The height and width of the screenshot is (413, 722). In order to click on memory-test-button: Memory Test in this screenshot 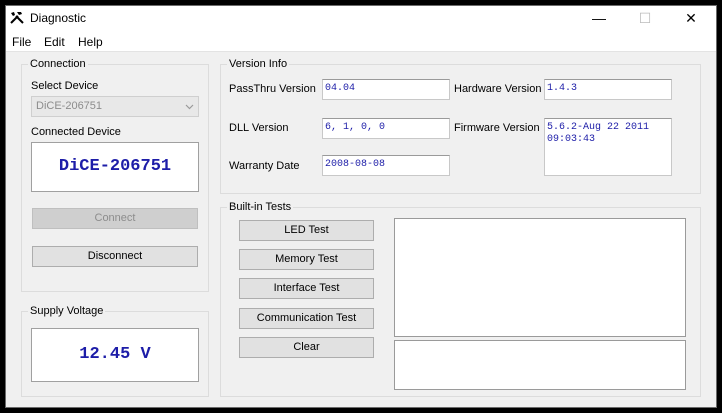, I will do `click(306, 259)`.